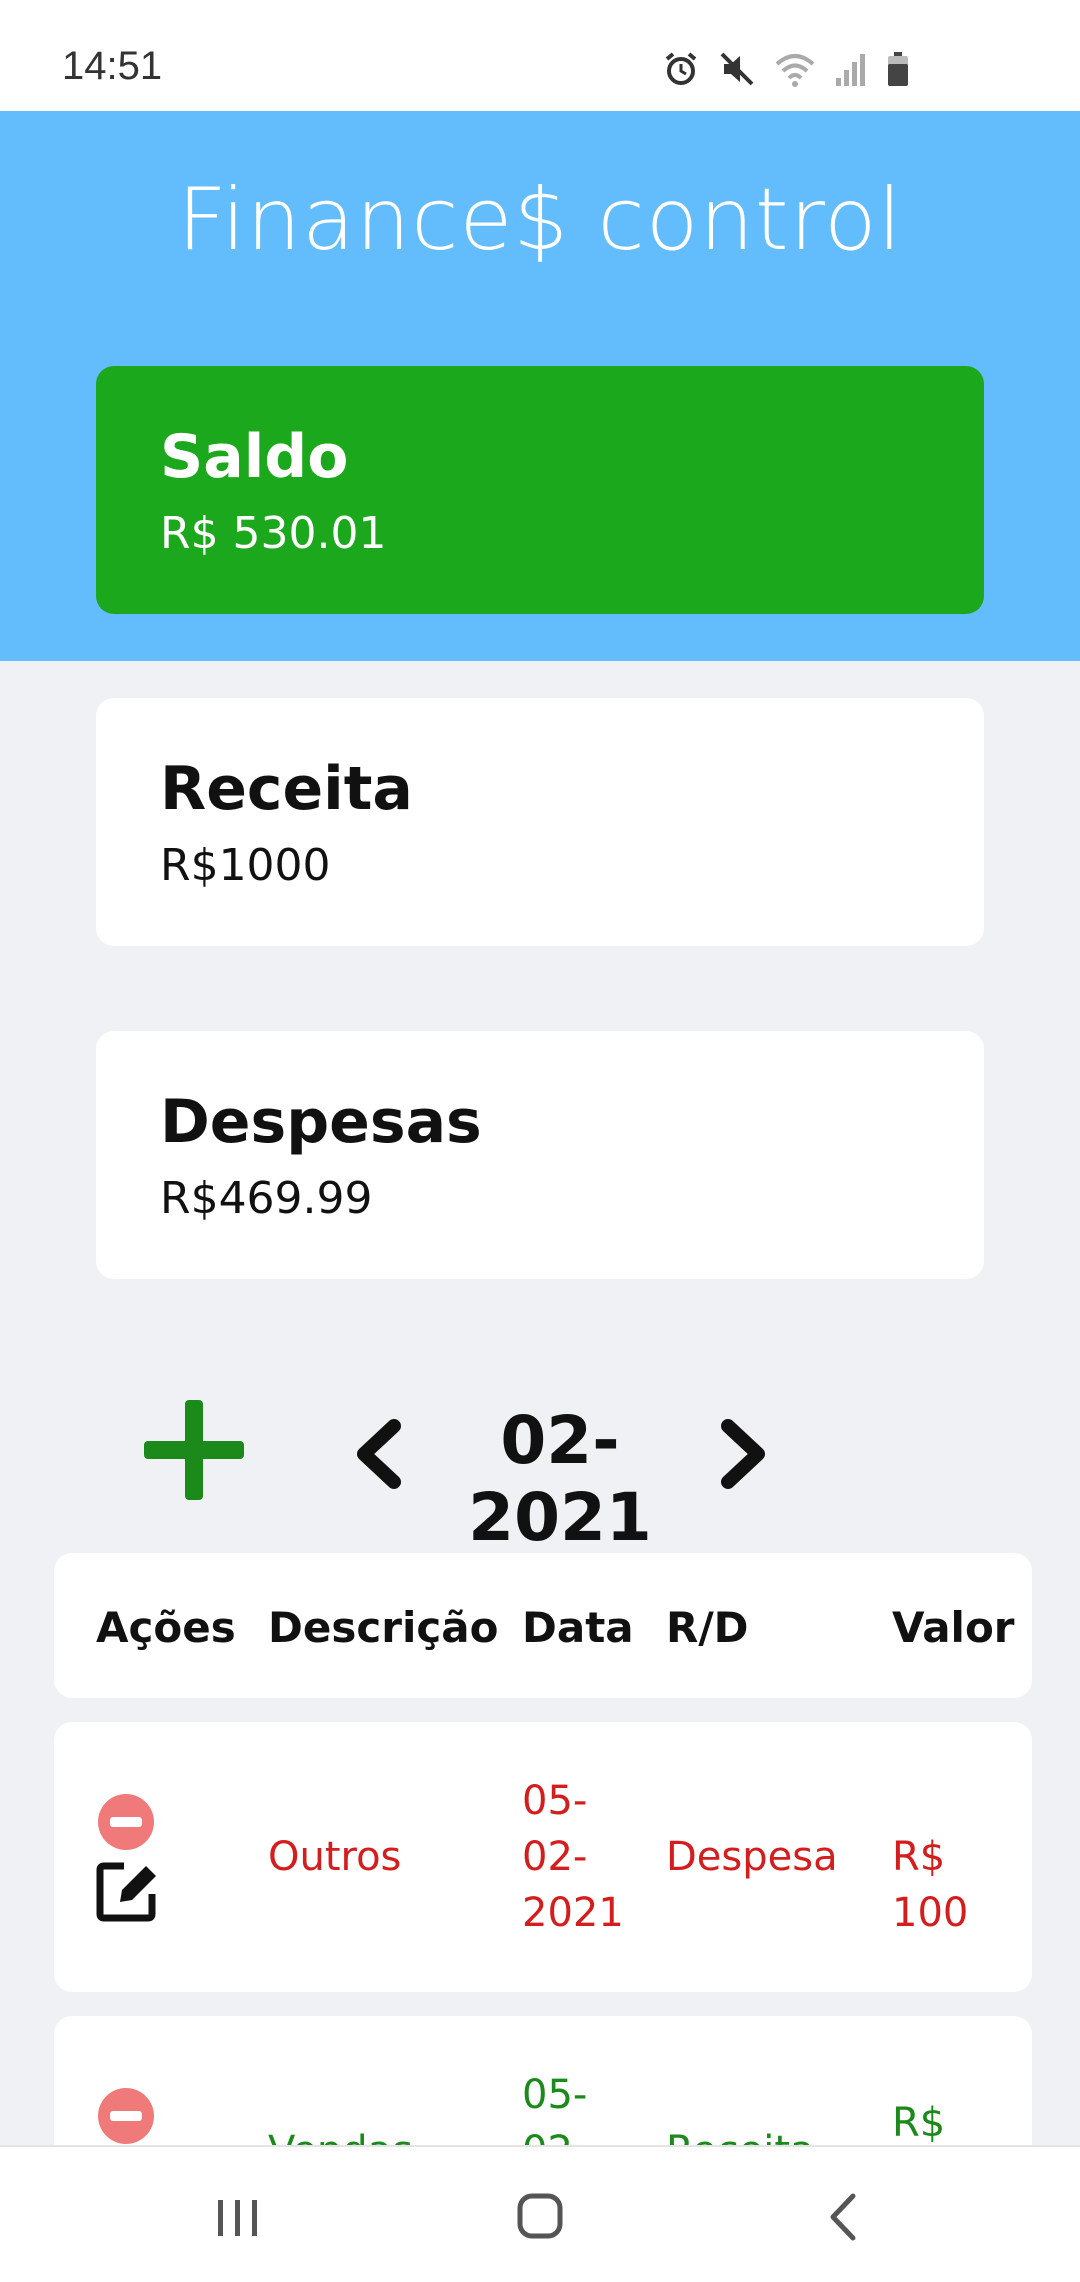 The height and width of the screenshot is (2282, 1080). I want to click on row-data-line: 02-, so click(555, 1857).